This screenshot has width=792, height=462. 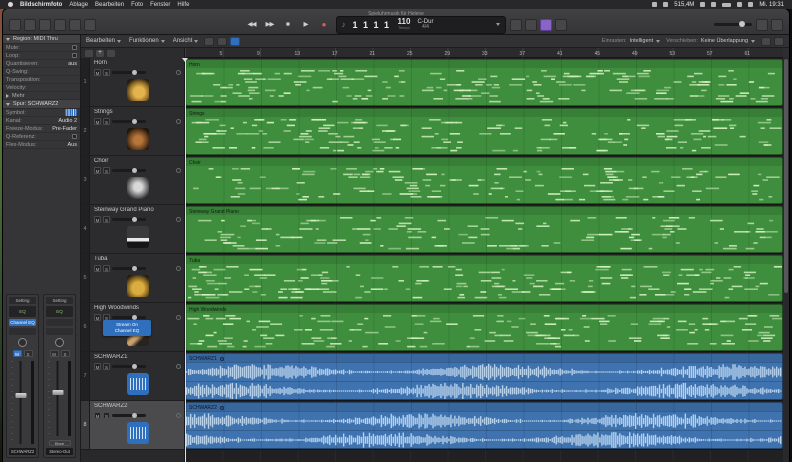 I want to click on bluetooth-icon, so click(x=703, y=4).